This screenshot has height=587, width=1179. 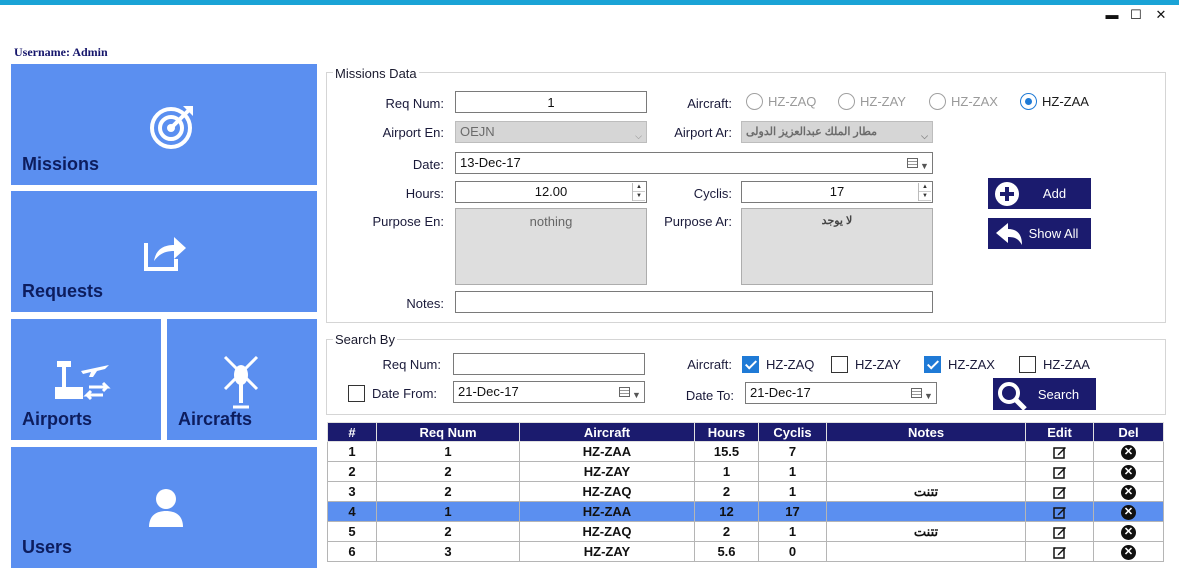 I want to click on table-cell: HZ-ZAY, so click(x=607, y=551).